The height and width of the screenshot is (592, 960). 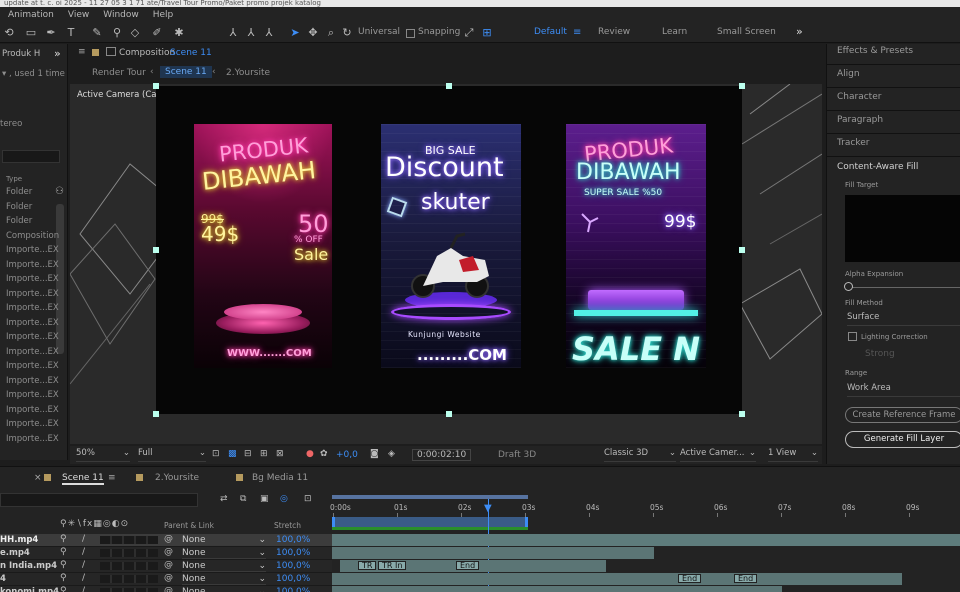 I want to click on composition-name: Scene 11, so click(x=191, y=53).